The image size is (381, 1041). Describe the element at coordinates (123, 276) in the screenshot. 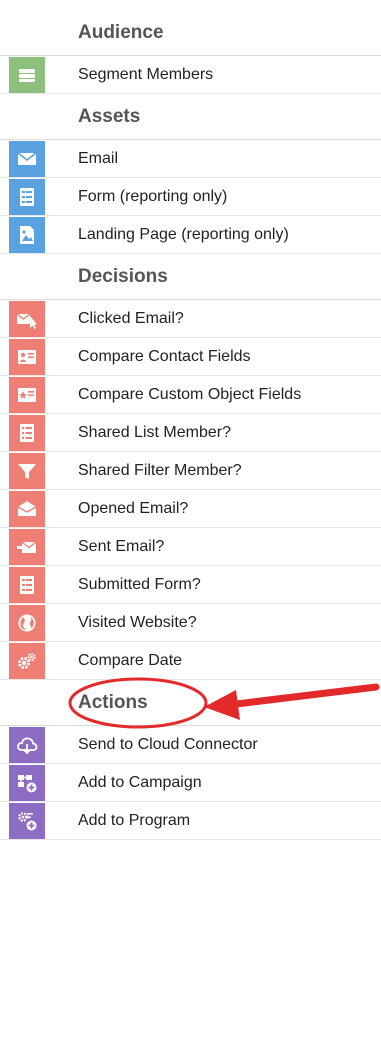

I see `section-title: Decisions` at that location.